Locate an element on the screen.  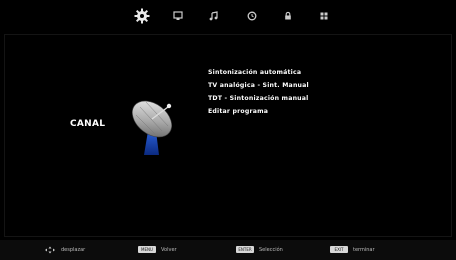
hint-move: desplazar is located at coordinates (64, 250).